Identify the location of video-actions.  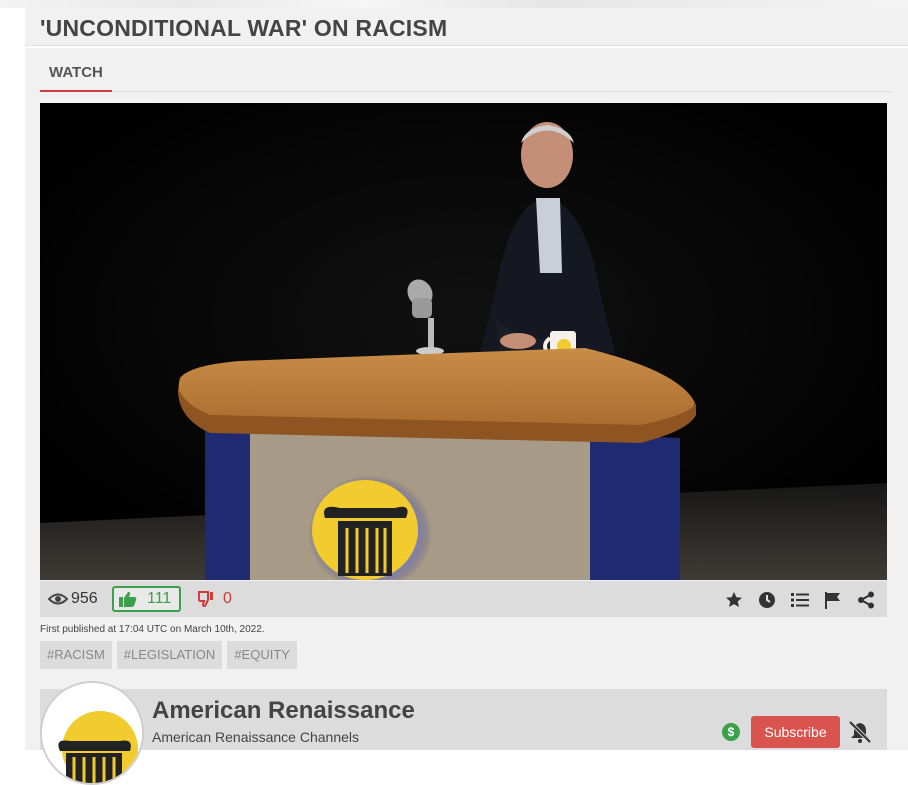
(799, 600).